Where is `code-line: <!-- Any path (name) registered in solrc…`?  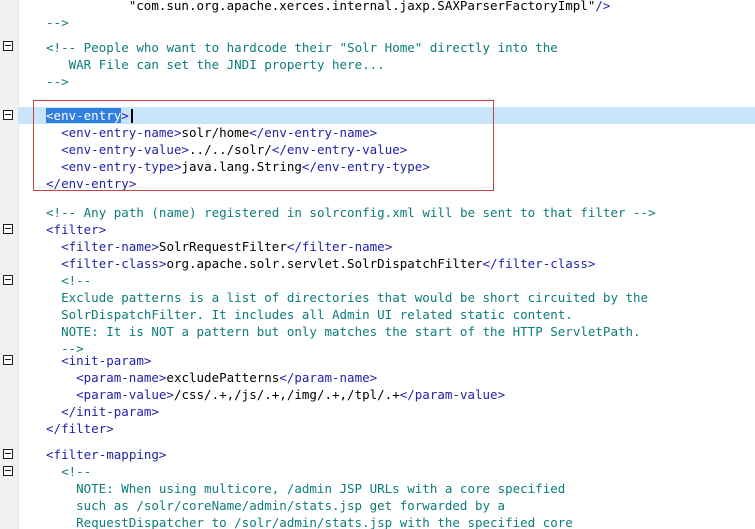 code-line: <!-- Any path (name) registered in solrc… is located at coordinates (377, 212).